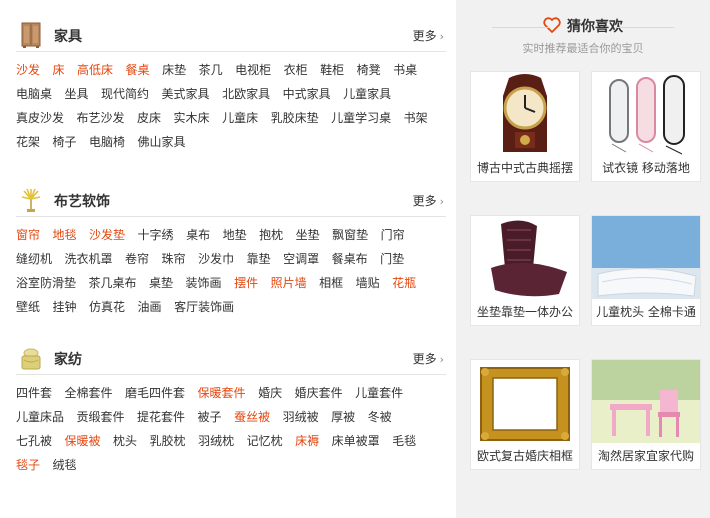 The image size is (710, 518). Describe the element at coordinates (379, 393) in the screenshot. I see `category-link: 儿童套件` at that location.